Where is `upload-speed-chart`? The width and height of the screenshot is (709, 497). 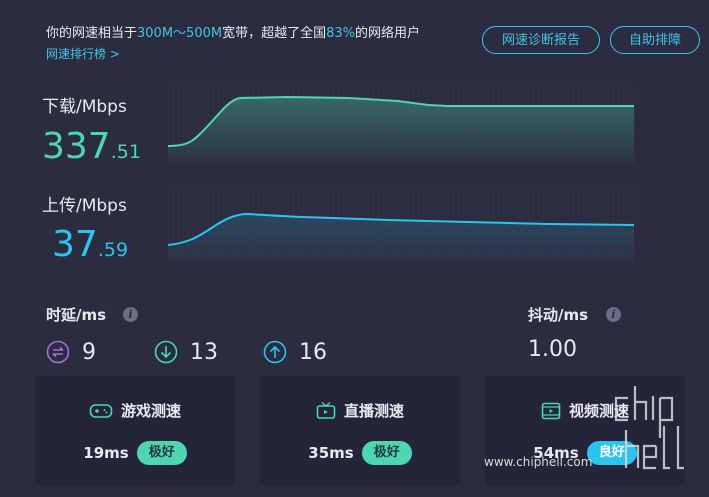 upload-speed-chart is located at coordinates (401, 224).